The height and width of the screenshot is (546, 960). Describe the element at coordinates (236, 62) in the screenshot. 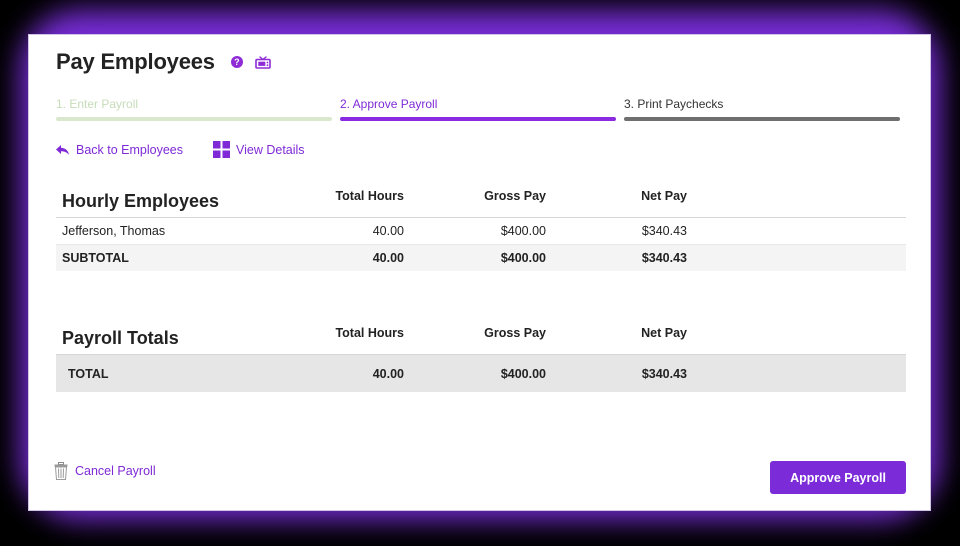

I see `help-icon: ?` at that location.